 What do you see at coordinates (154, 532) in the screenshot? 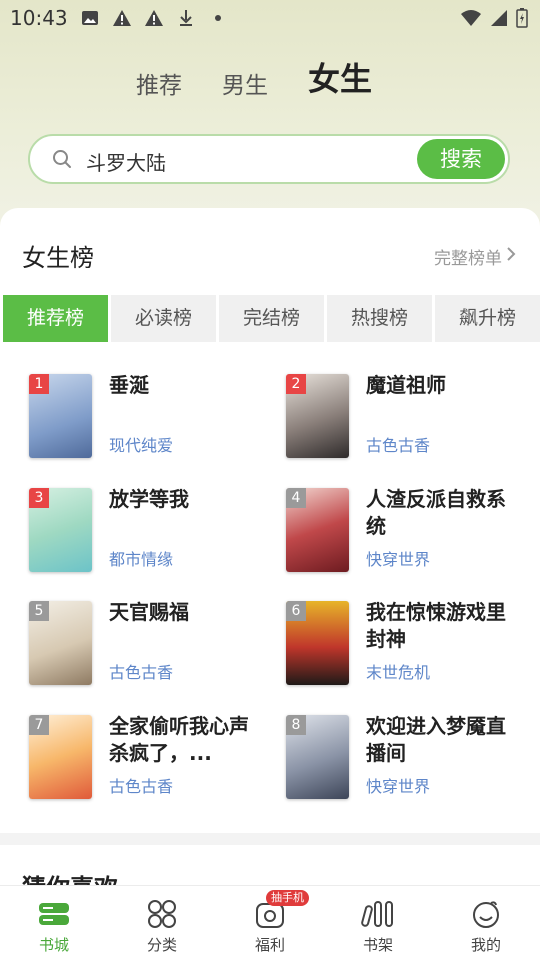
I see `book-item: 3 放学等我 都市情缘` at bounding box center [154, 532].